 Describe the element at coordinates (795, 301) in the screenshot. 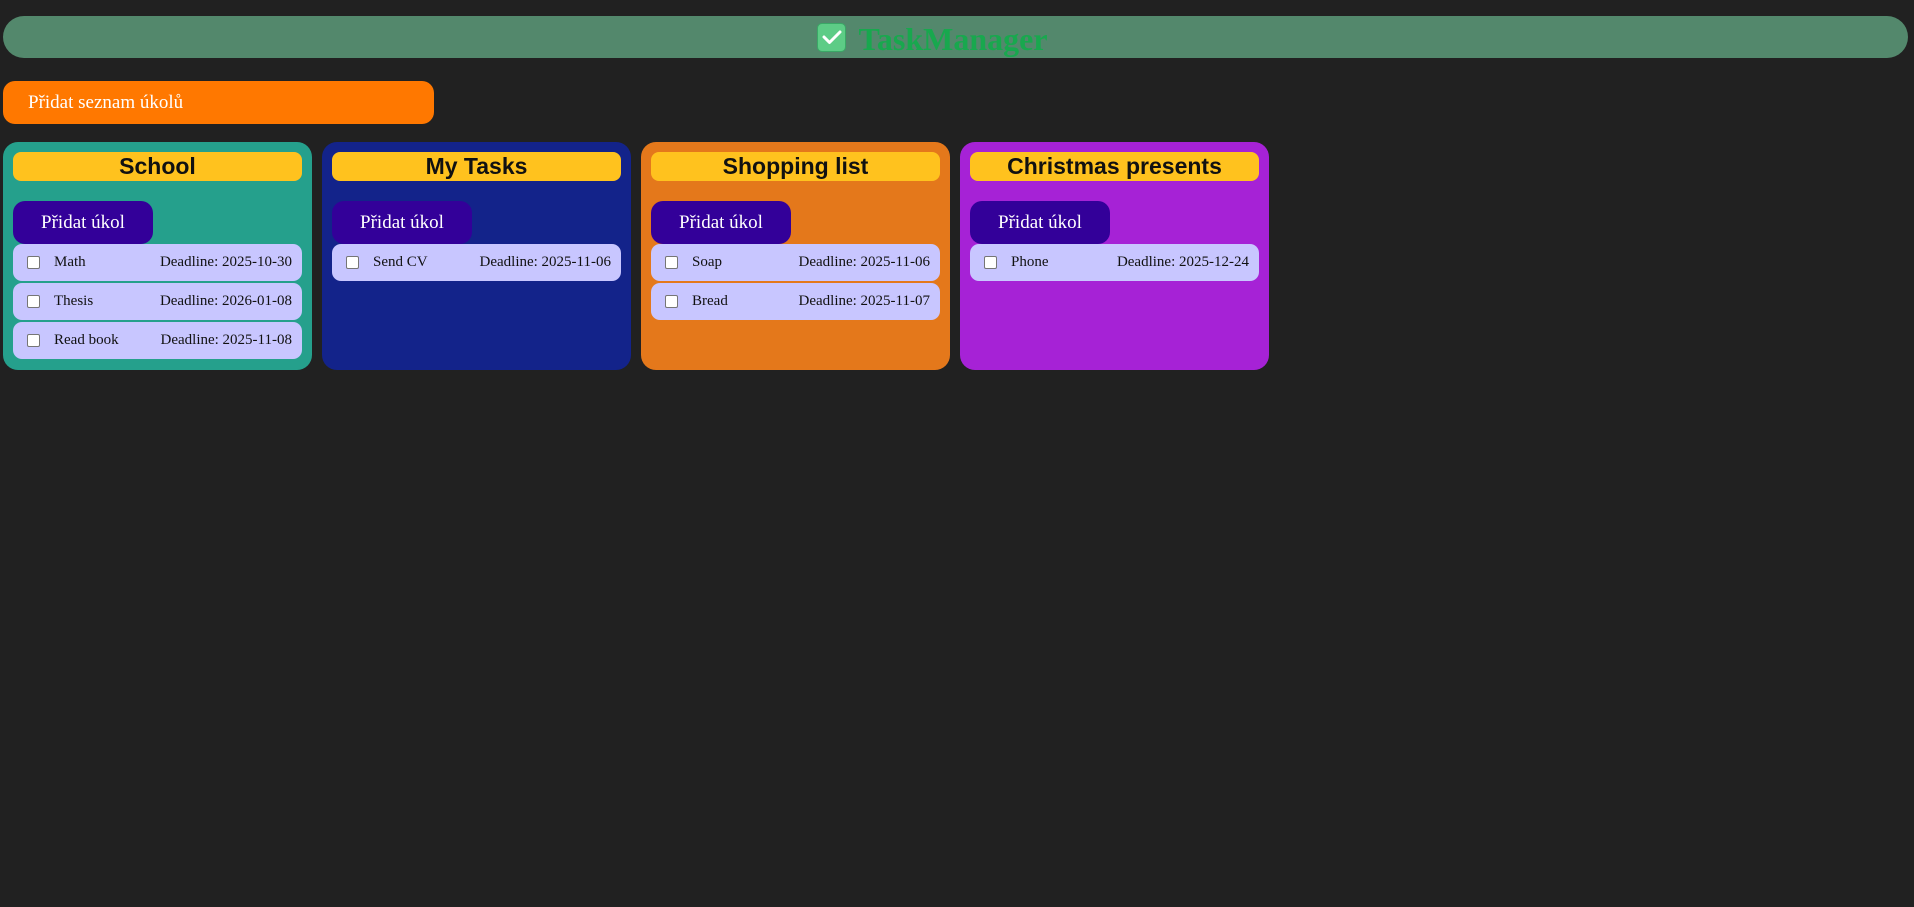

I see `task-item: Bread Deadline: 2025-11-07` at that location.